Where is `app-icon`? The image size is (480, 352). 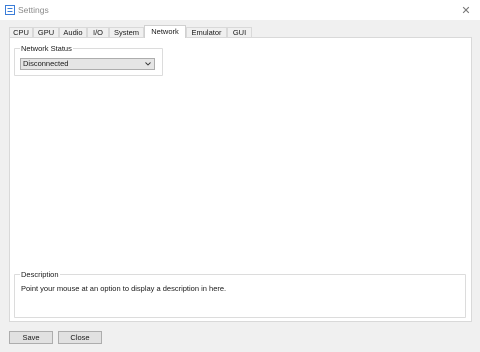
app-icon is located at coordinates (10, 10).